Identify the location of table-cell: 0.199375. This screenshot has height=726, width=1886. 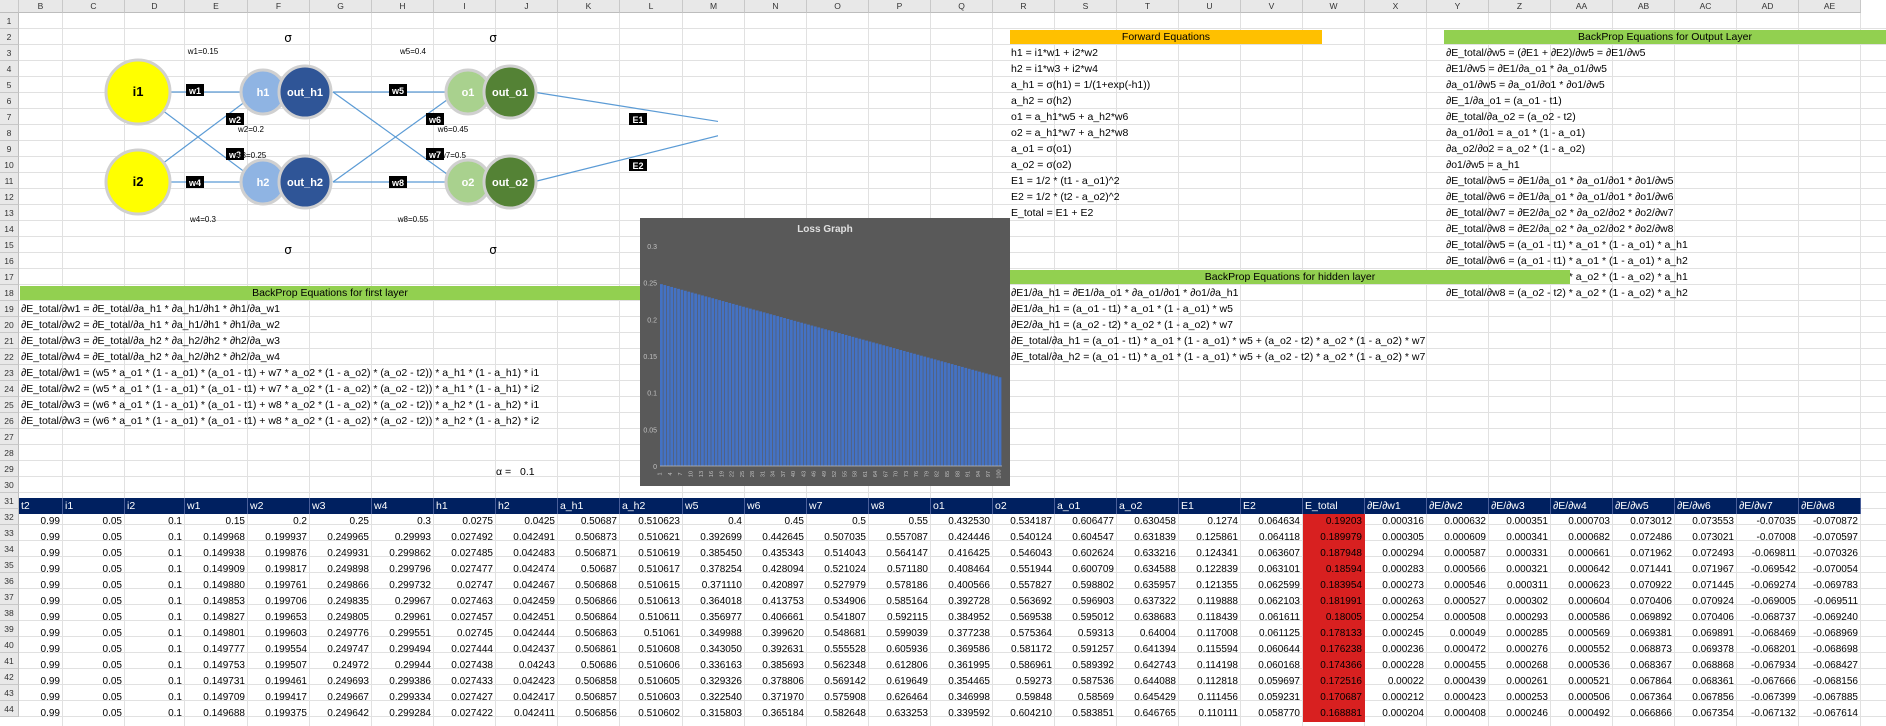
(279, 714).